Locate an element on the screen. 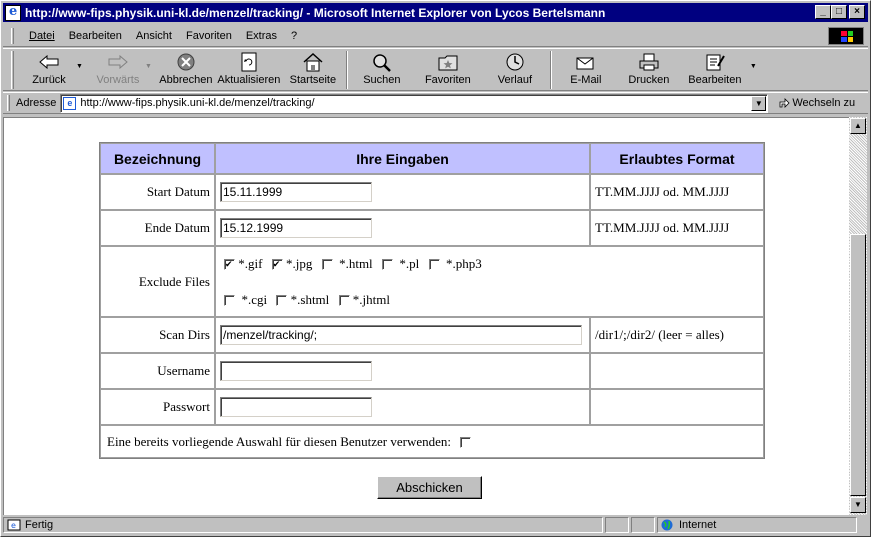 This screenshot has width=871, height=537. checkbox-jhtml-label: *.jhtml is located at coordinates (371, 299).